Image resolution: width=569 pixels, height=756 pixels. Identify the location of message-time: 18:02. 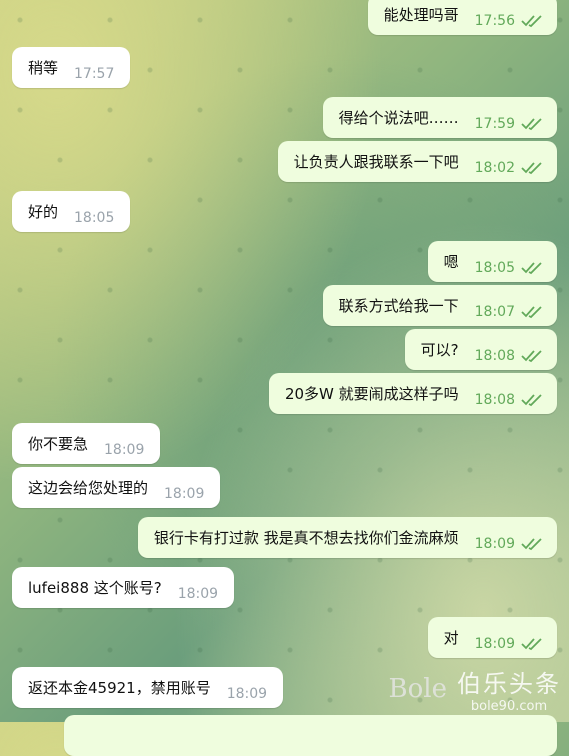
(494, 167).